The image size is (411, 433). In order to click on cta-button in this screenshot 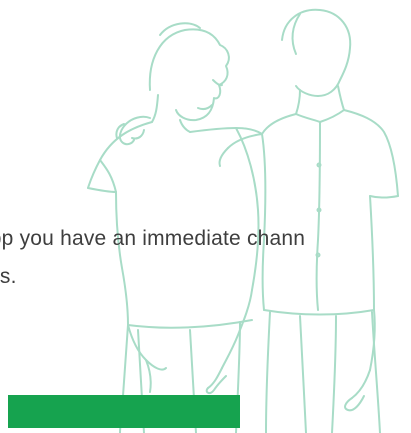, I will do `click(124, 411)`.